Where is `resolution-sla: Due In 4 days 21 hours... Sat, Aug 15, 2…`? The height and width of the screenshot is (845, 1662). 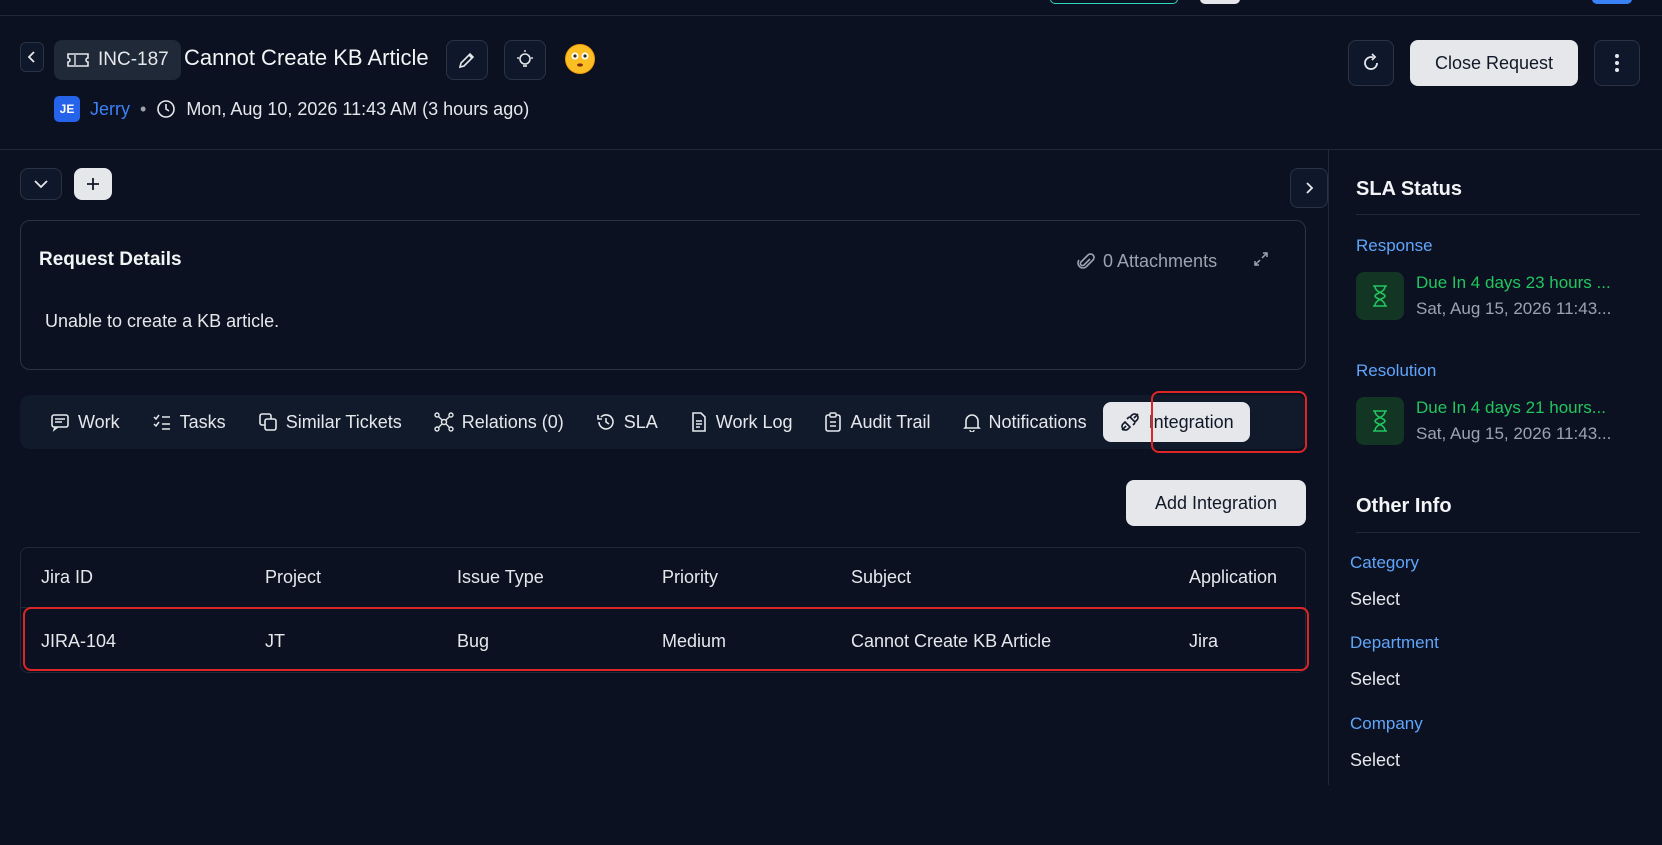 resolution-sla: Due In 4 days 21 hours... Sat, Aug 15, 2… is located at coordinates (1501, 421).